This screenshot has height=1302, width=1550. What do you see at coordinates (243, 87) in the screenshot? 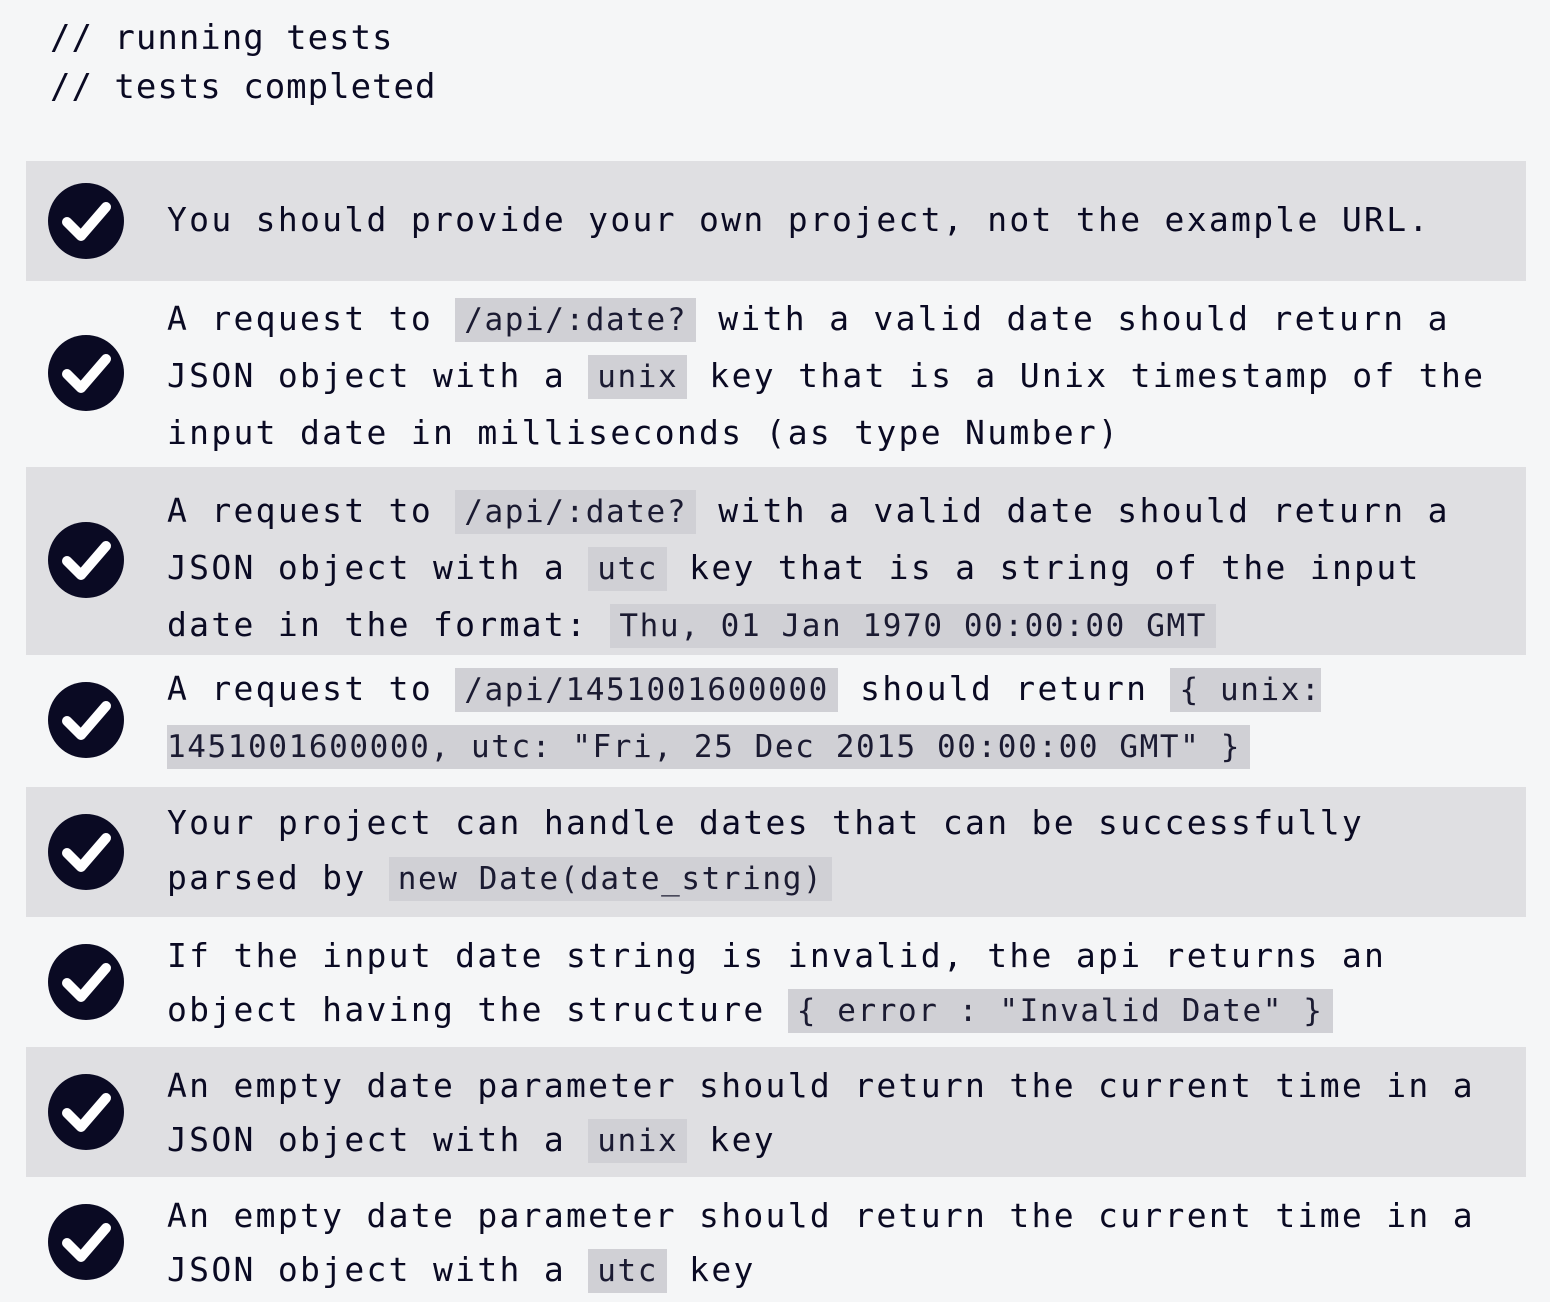
I see `console-line: // tests completed` at bounding box center [243, 87].